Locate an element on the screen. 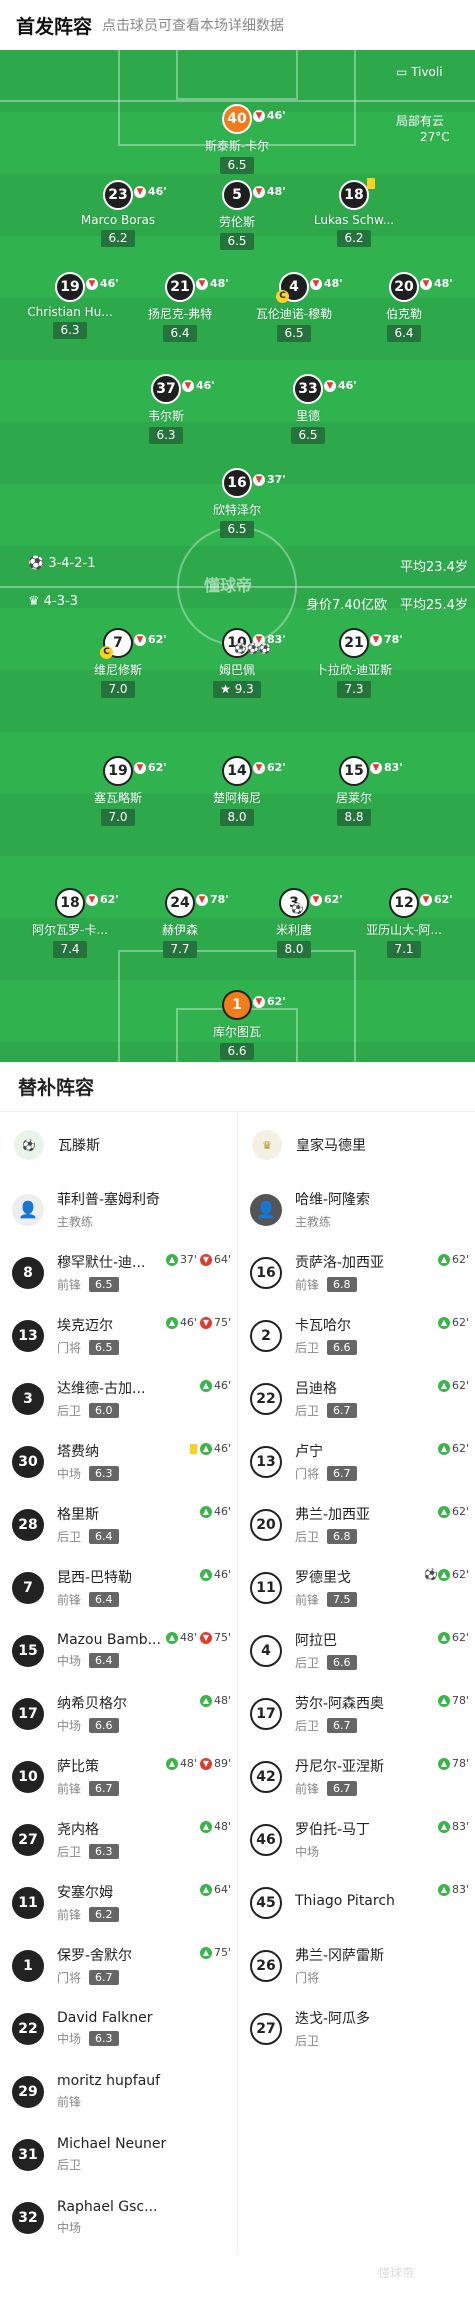 The image size is (475, 2307). sub-player-row: 29 moritz hupfauf 前锋 is located at coordinates (118, 2091).